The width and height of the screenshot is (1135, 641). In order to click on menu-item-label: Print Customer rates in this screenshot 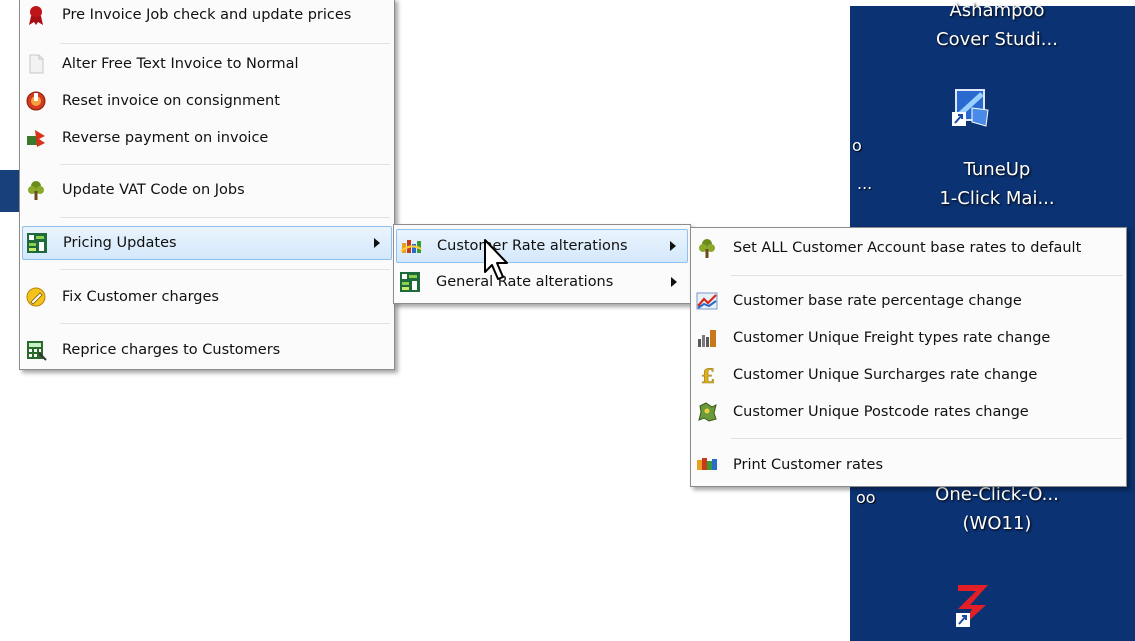, I will do `click(808, 465)`.